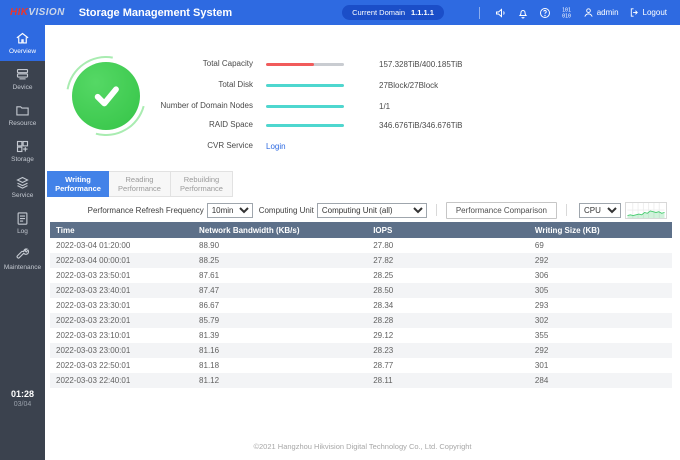 The image size is (680, 460). I want to click on raid-usage-bar, so click(305, 125).